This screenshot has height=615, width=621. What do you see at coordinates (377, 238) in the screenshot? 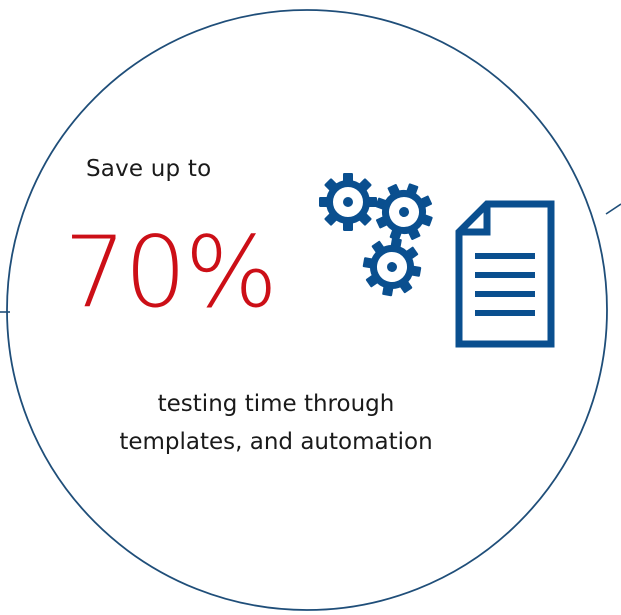
I see `gears-icon` at bounding box center [377, 238].